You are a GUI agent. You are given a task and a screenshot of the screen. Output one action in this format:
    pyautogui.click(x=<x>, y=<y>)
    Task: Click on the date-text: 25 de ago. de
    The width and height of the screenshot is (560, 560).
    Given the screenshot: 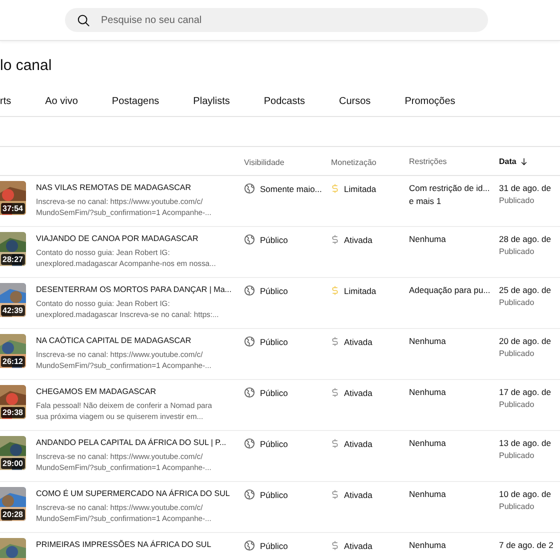 What is the action you would take?
    pyautogui.click(x=525, y=290)
    